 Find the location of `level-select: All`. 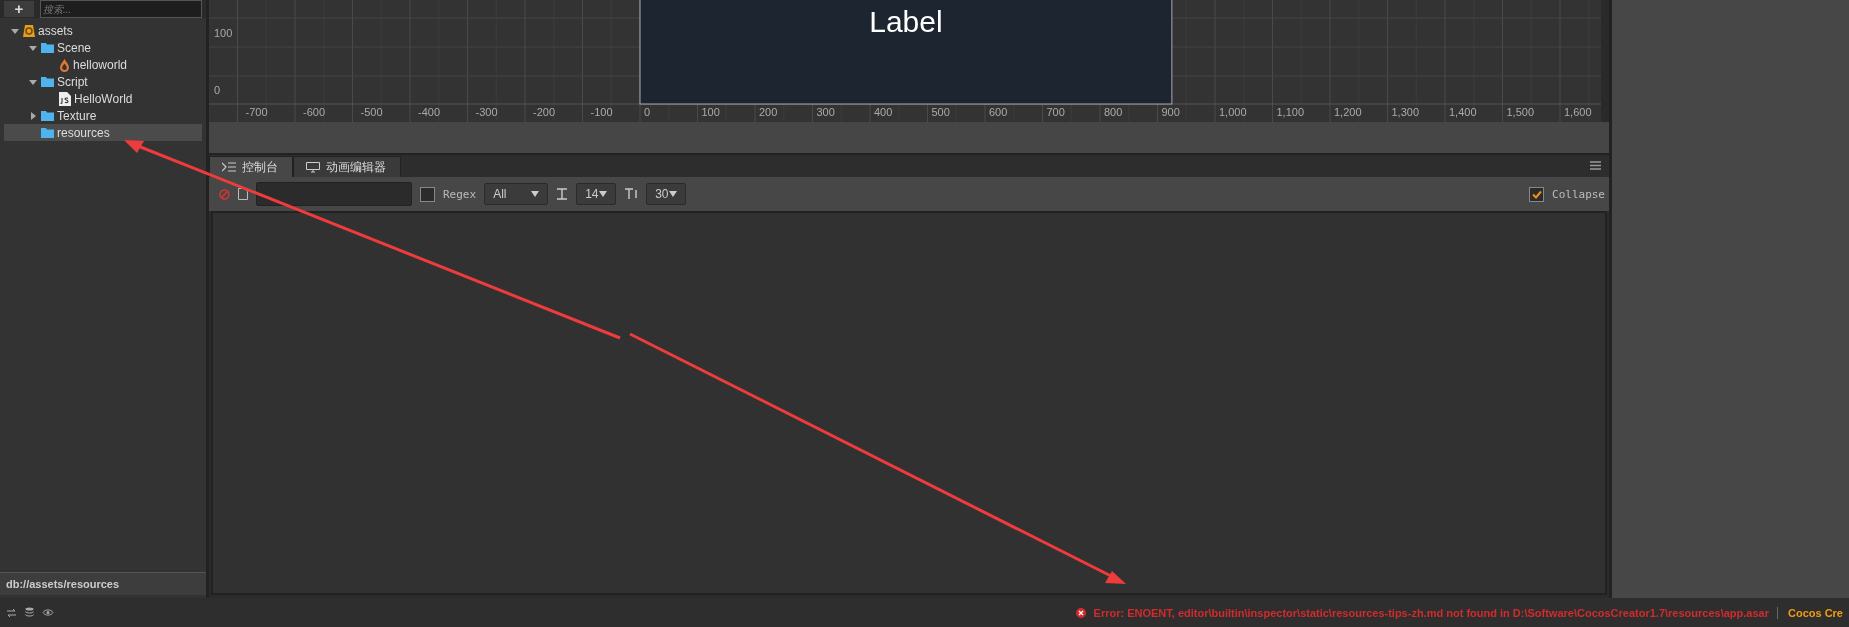

level-select: All is located at coordinates (516, 194).